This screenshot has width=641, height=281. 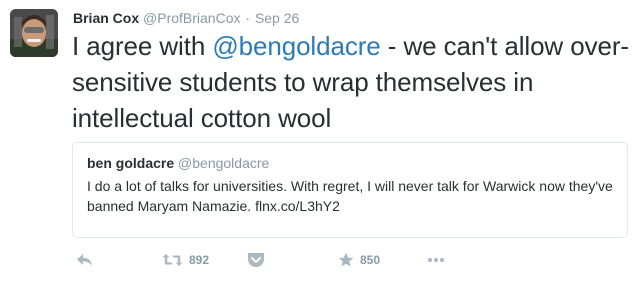 What do you see at coordinates (346, 259) in the screenshot?
I see `star-icon` at bounding box center [346, 259].